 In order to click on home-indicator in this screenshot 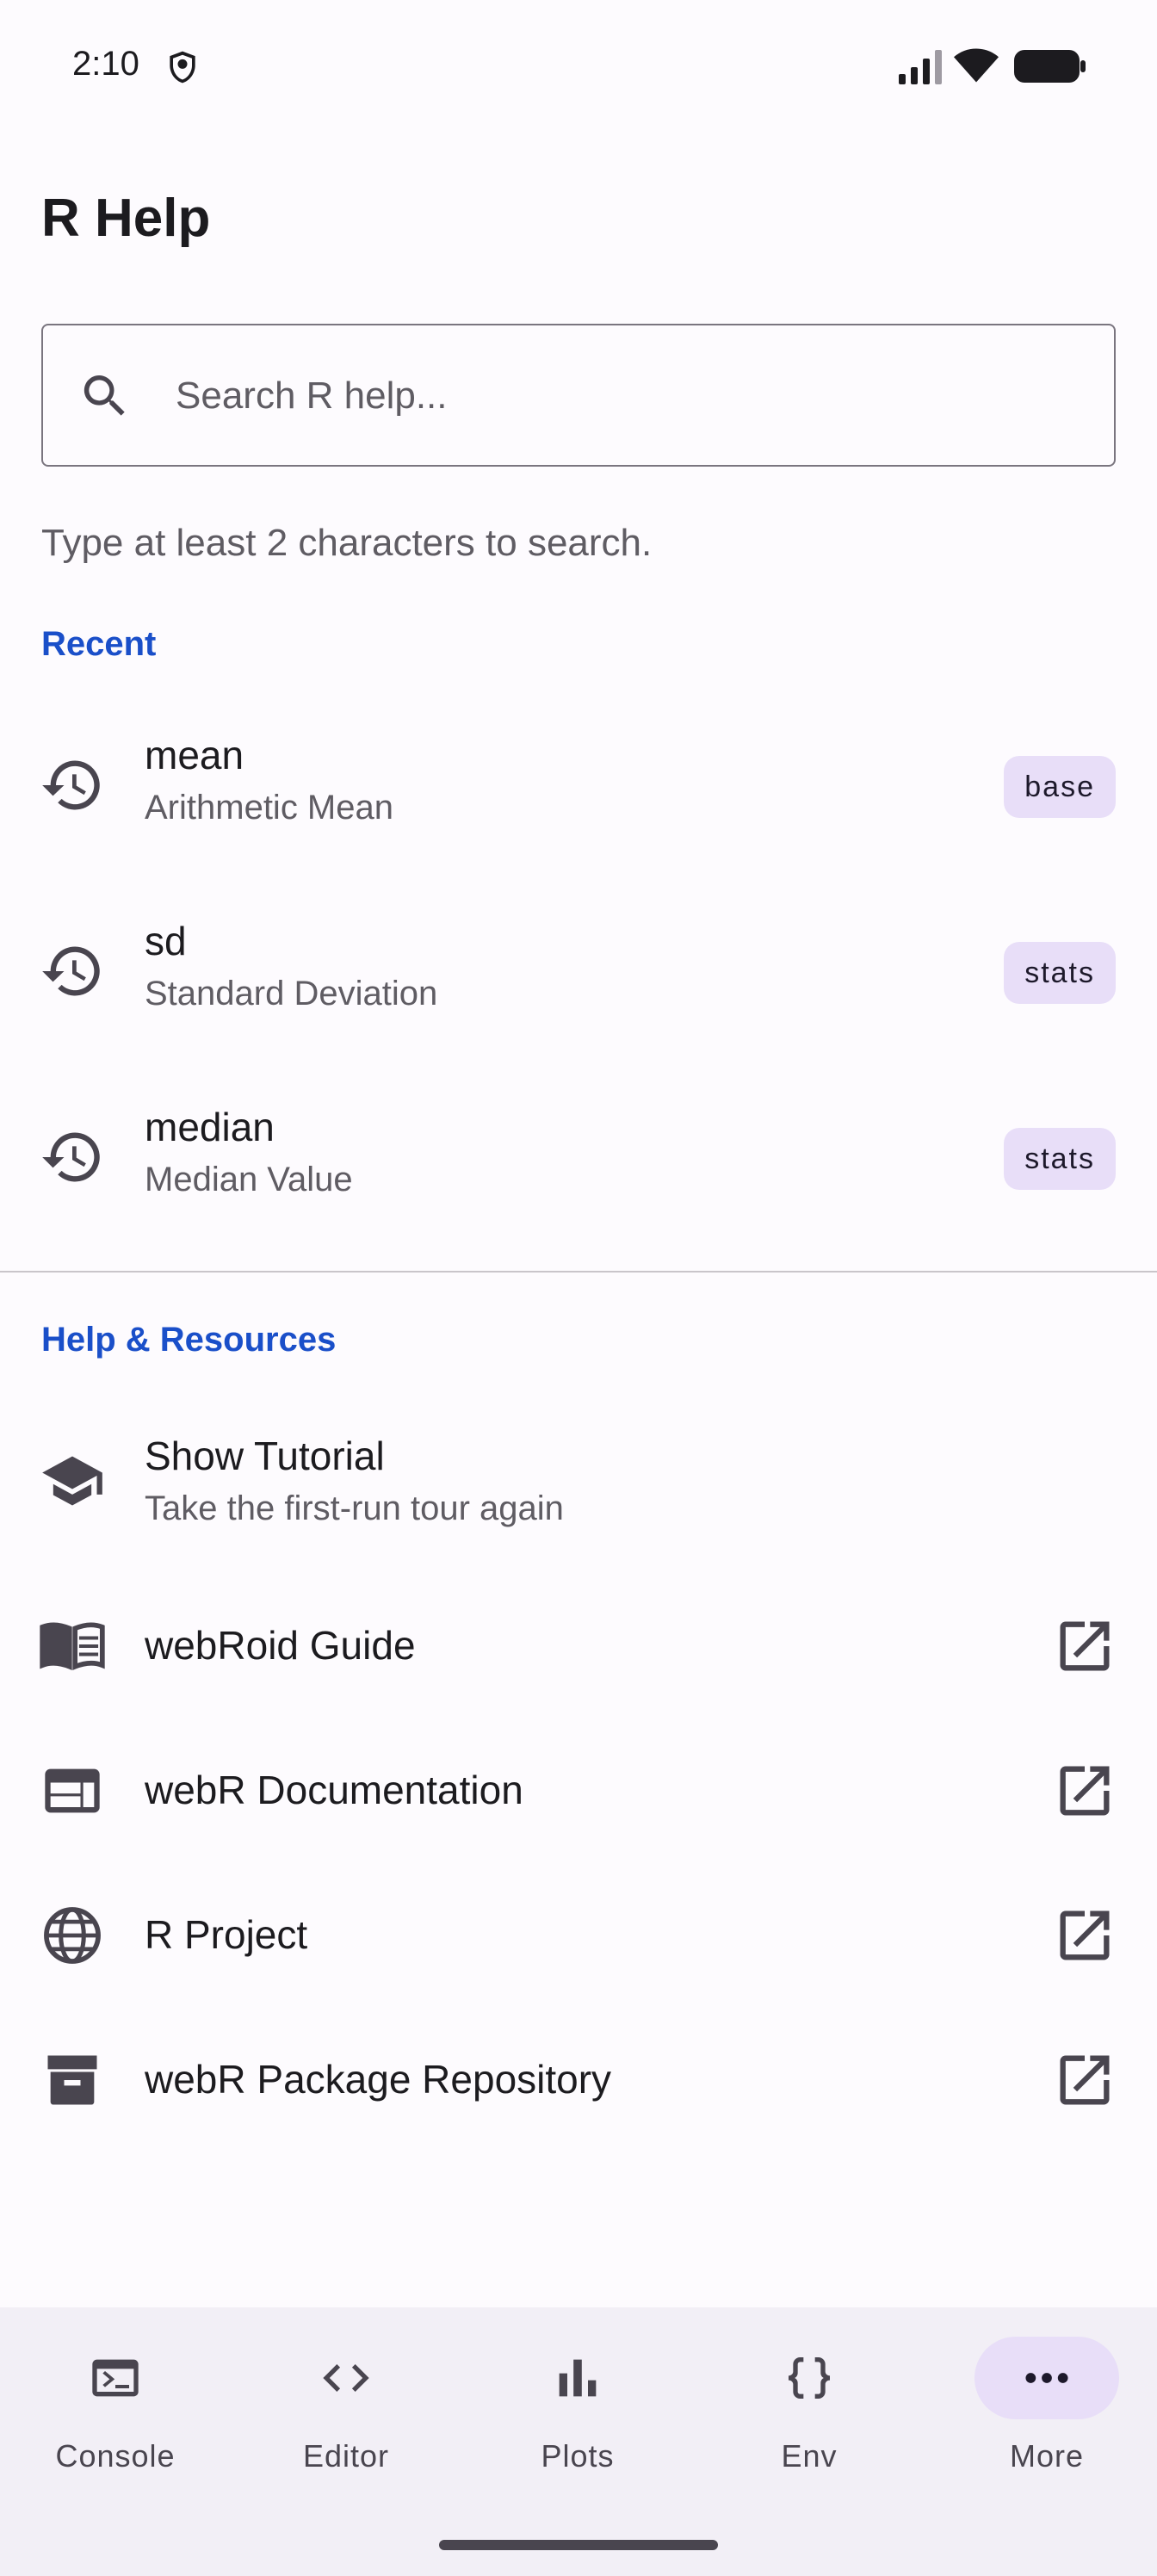, I will do `click(579, 2545)`.